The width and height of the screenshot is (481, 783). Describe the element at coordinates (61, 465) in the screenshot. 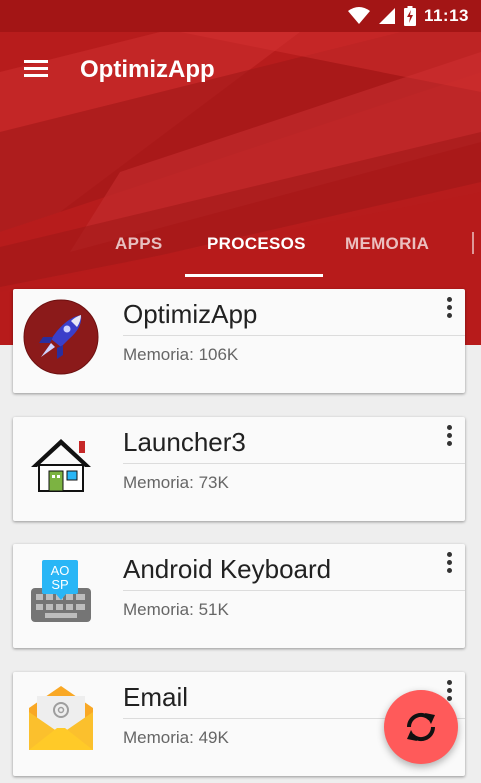

I see `house-icon` at that location.